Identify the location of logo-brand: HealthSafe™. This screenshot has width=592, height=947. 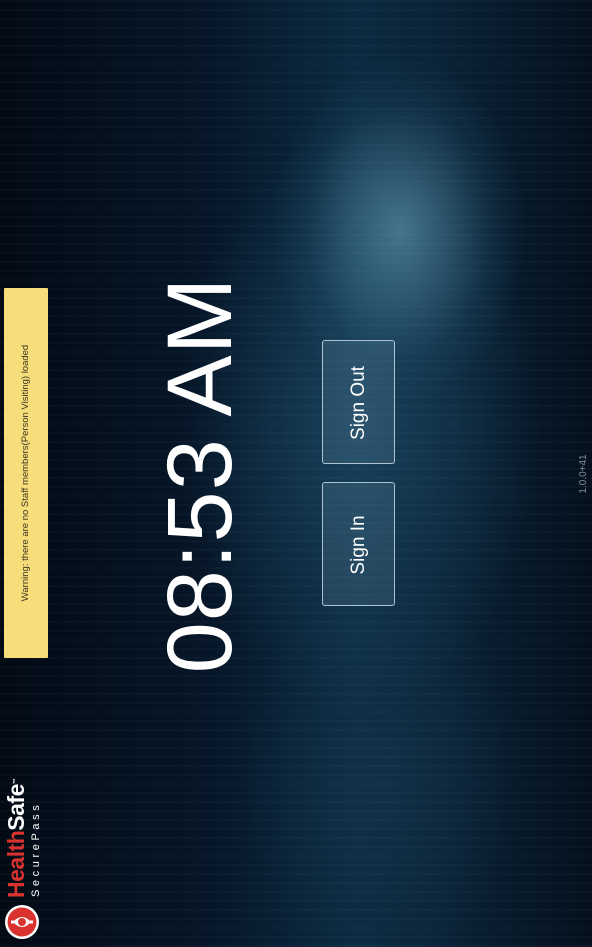
(16, 833).